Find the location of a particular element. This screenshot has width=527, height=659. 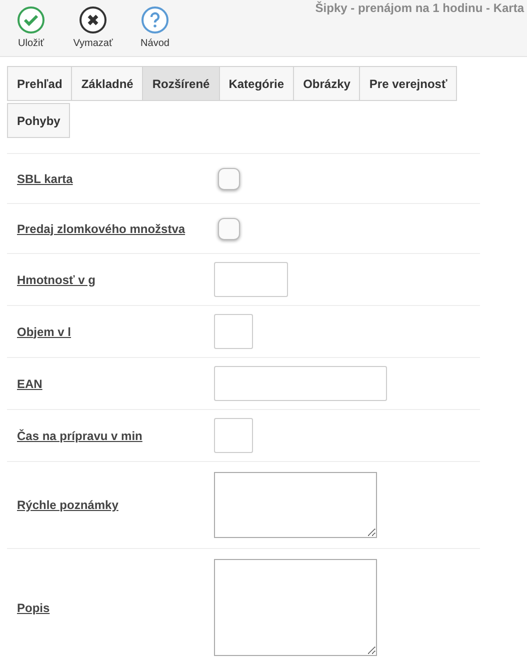

tab: Prehľad is located at coordinates (39, 83).